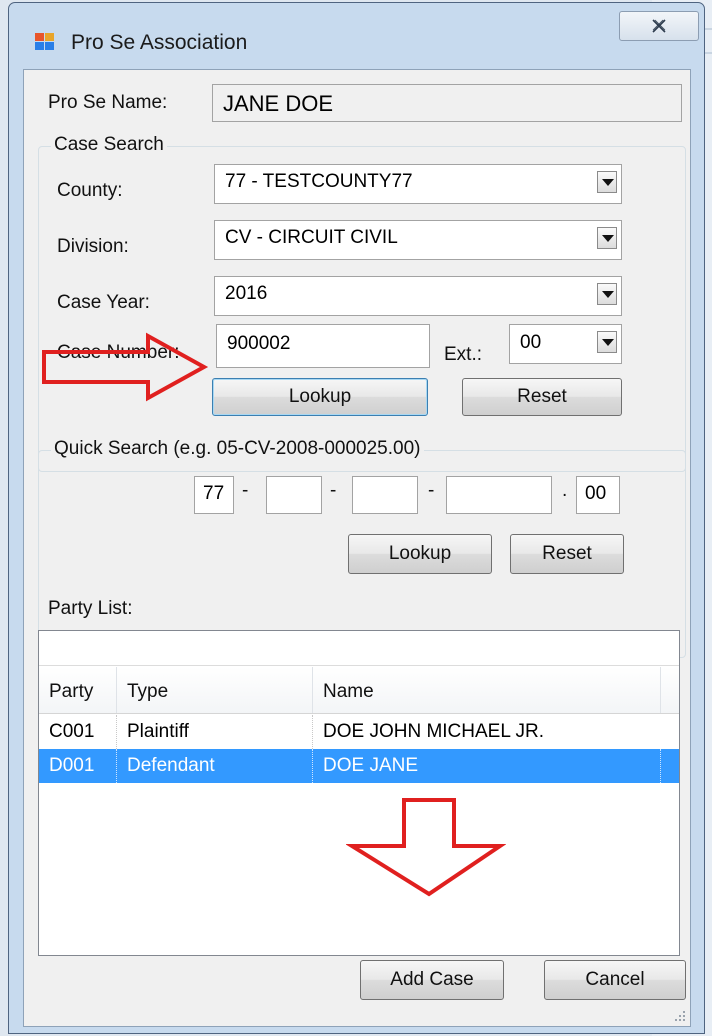 This screenshot has height=1036, width=712. Describe the element at coordinates (418, 240) in the screenshot. I see `division-select: CV - CIRCUIT CIVIL` at that location.